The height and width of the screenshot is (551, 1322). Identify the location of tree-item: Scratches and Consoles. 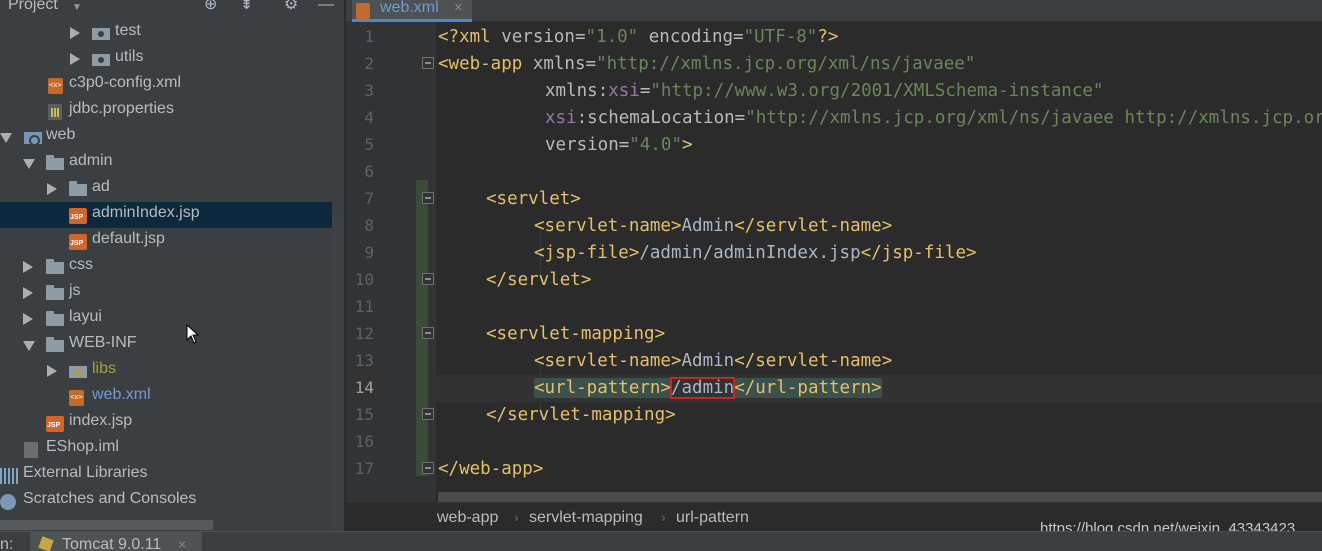
(166, 501).